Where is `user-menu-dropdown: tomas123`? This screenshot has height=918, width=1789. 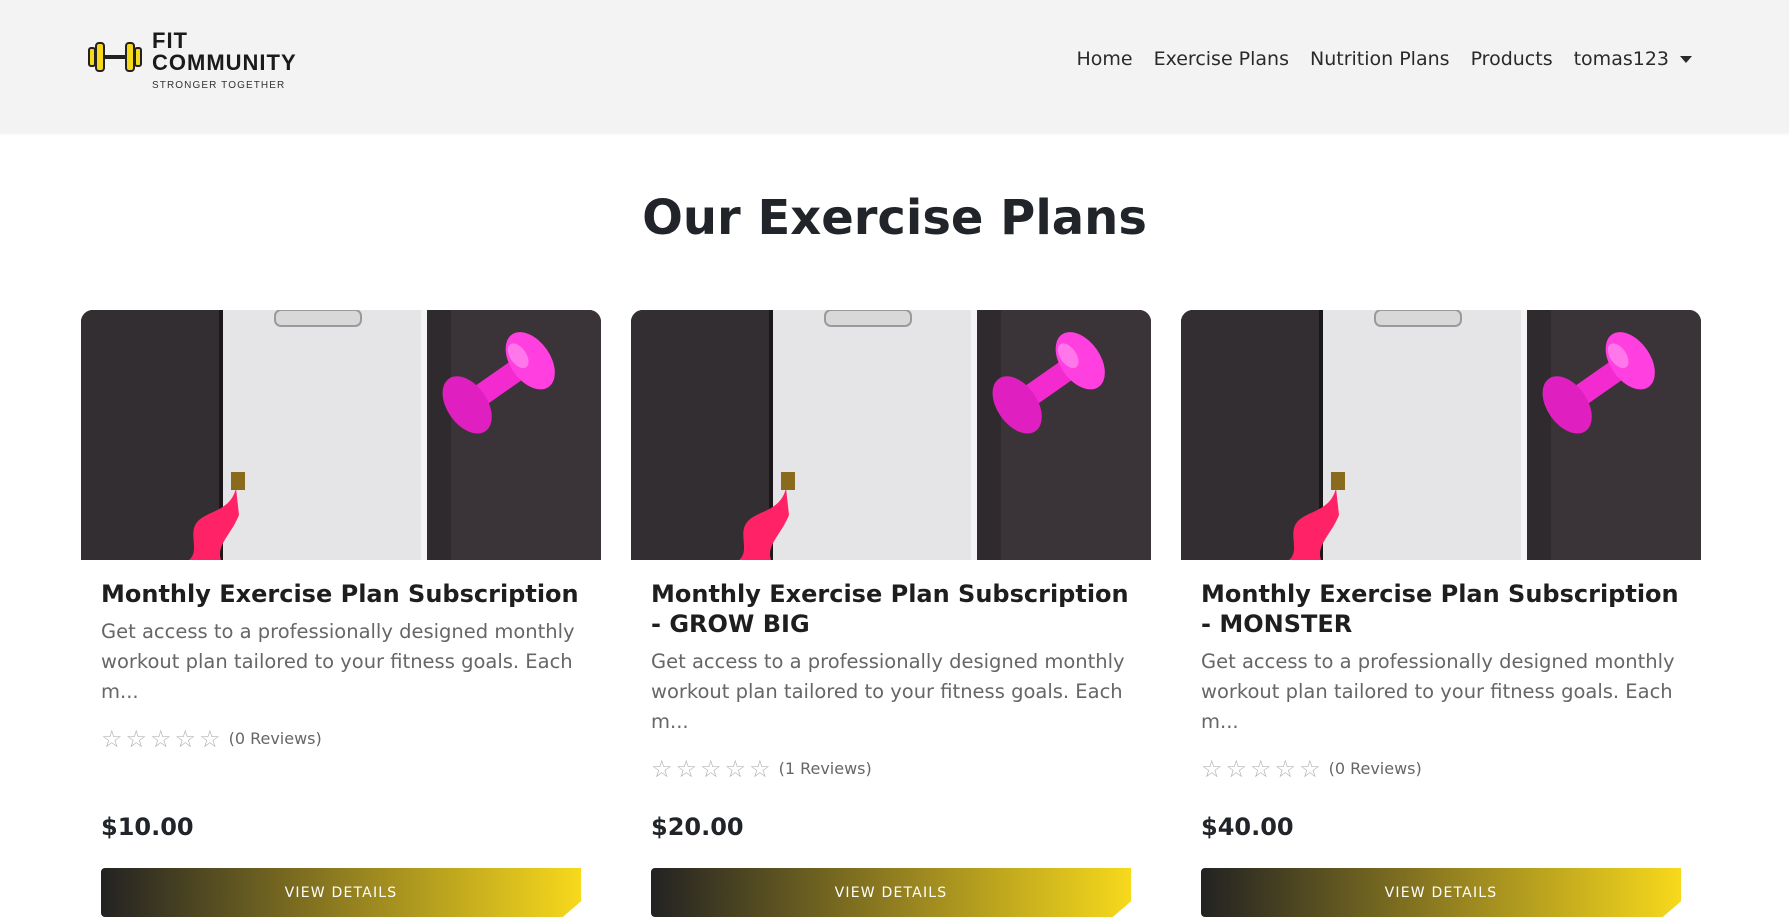
user-menu-dropdown: tomas123 is located at coordinates (1633, 59).